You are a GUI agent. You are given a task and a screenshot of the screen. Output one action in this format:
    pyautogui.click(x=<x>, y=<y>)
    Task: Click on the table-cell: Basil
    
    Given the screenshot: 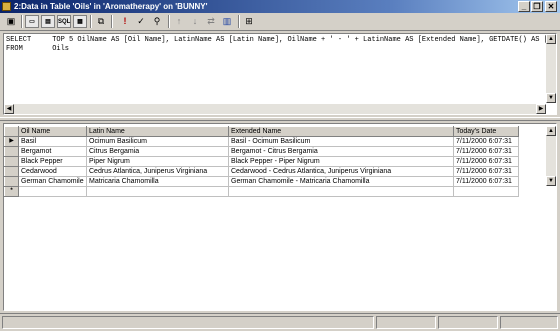 What is the action you would take?
    pyautogui.click(x=52, y=141)
    